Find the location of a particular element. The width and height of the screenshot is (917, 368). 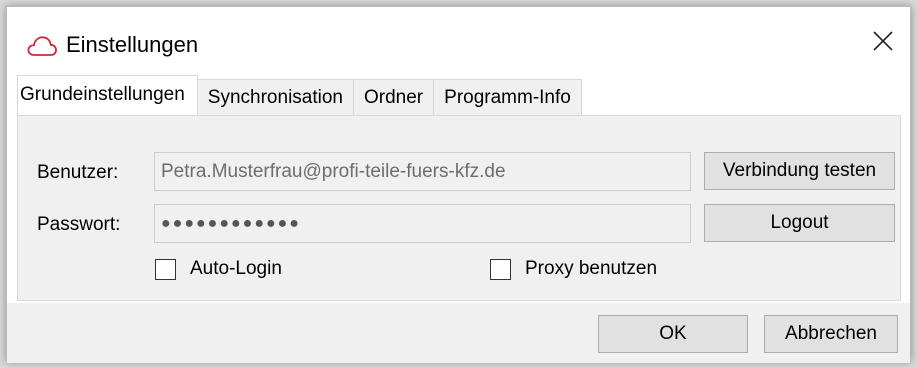

auto-login-checkbox is located at coordinates (165, 269).